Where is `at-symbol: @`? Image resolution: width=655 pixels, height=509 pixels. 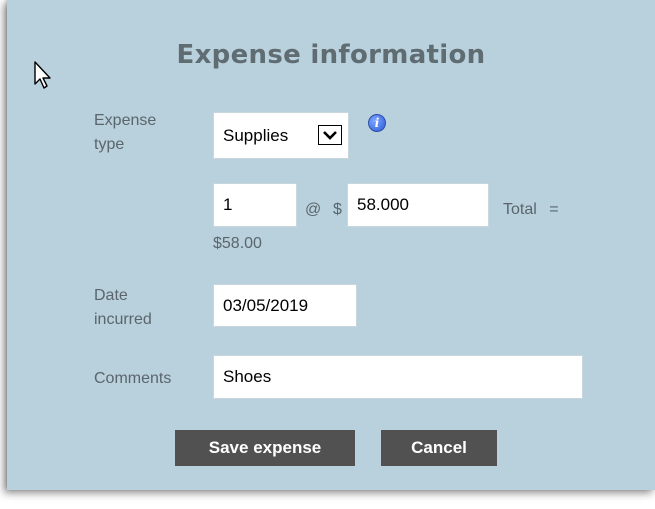 at-symbol: @ is located at coordinates (313, 209).